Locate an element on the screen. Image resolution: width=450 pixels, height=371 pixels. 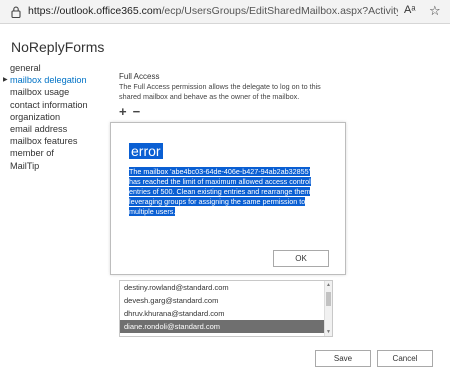
list-item: devesh.garg@standard.com is located at coordinates (226, 300).